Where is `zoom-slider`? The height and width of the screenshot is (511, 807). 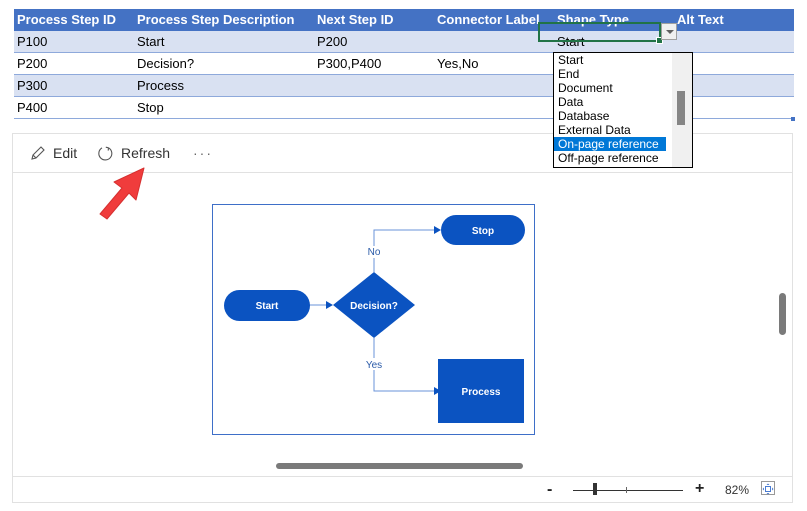 zoom-slider is located at coordinates (628, 490).